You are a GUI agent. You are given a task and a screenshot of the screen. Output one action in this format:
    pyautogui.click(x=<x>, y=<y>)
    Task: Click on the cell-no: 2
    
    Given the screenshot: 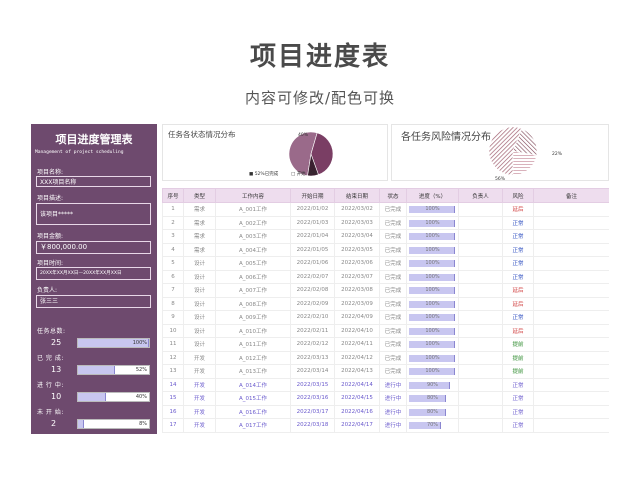 What is the action you would take?
    pyautogui.click(x=173, y=222)
    